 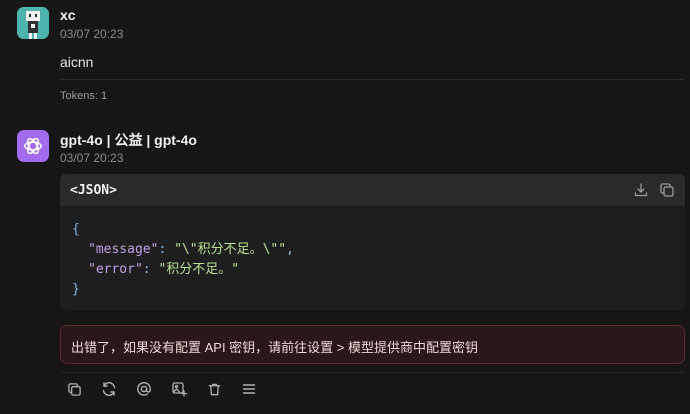 I want to click on user-avatar, so click(x=33, y=23).